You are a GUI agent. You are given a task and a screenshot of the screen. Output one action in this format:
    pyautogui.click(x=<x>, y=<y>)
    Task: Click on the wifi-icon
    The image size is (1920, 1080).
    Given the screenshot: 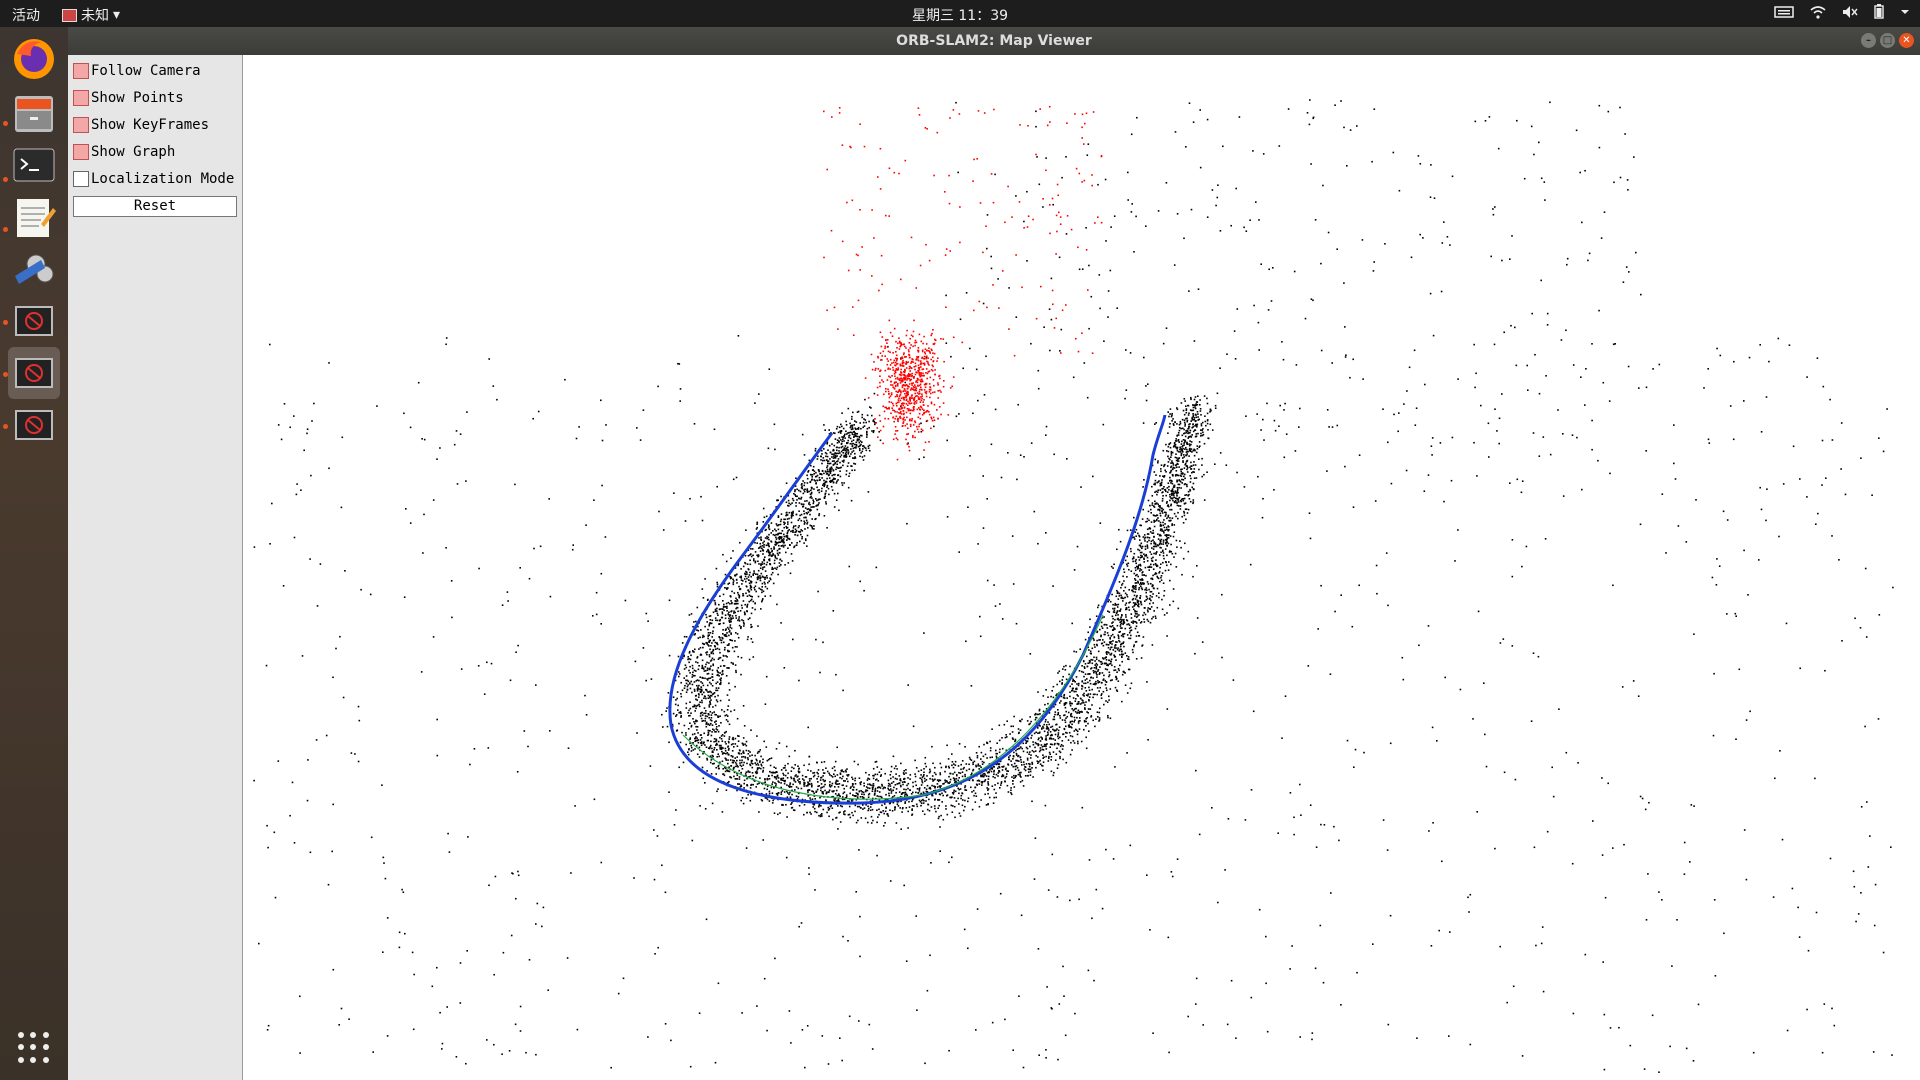 What is the action you would take?
    pyautogui.click(x=1818, y=12)
    